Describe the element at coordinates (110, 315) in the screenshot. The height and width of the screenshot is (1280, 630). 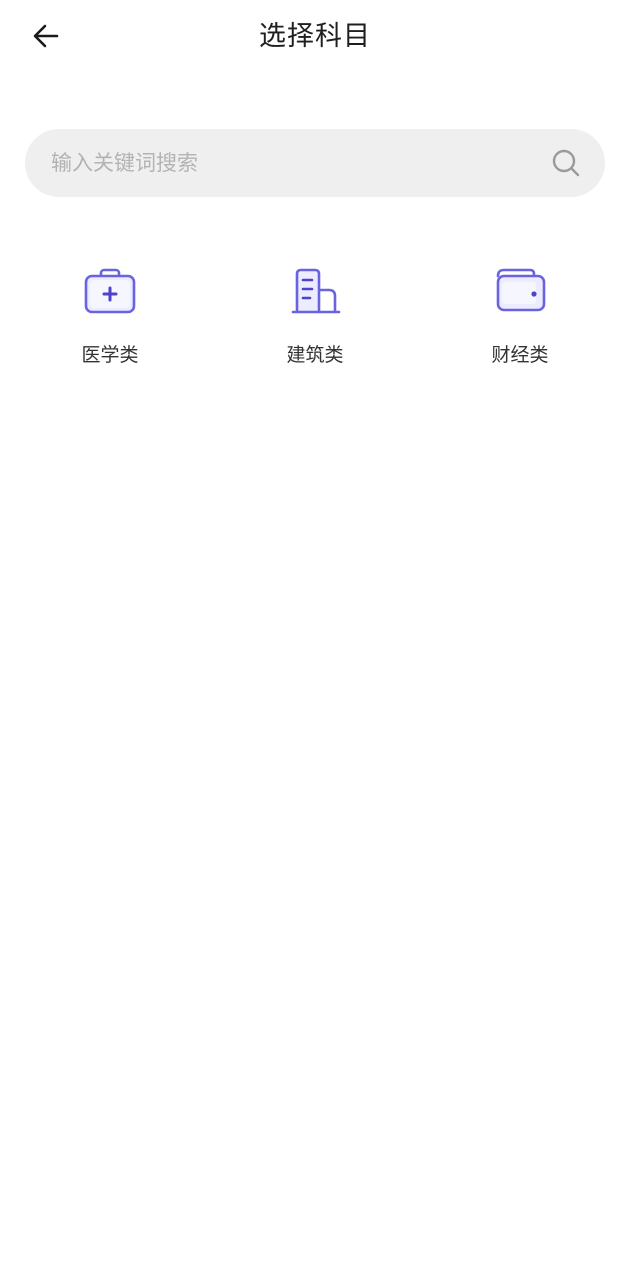
I see `category-medical: 医学类` at that location.